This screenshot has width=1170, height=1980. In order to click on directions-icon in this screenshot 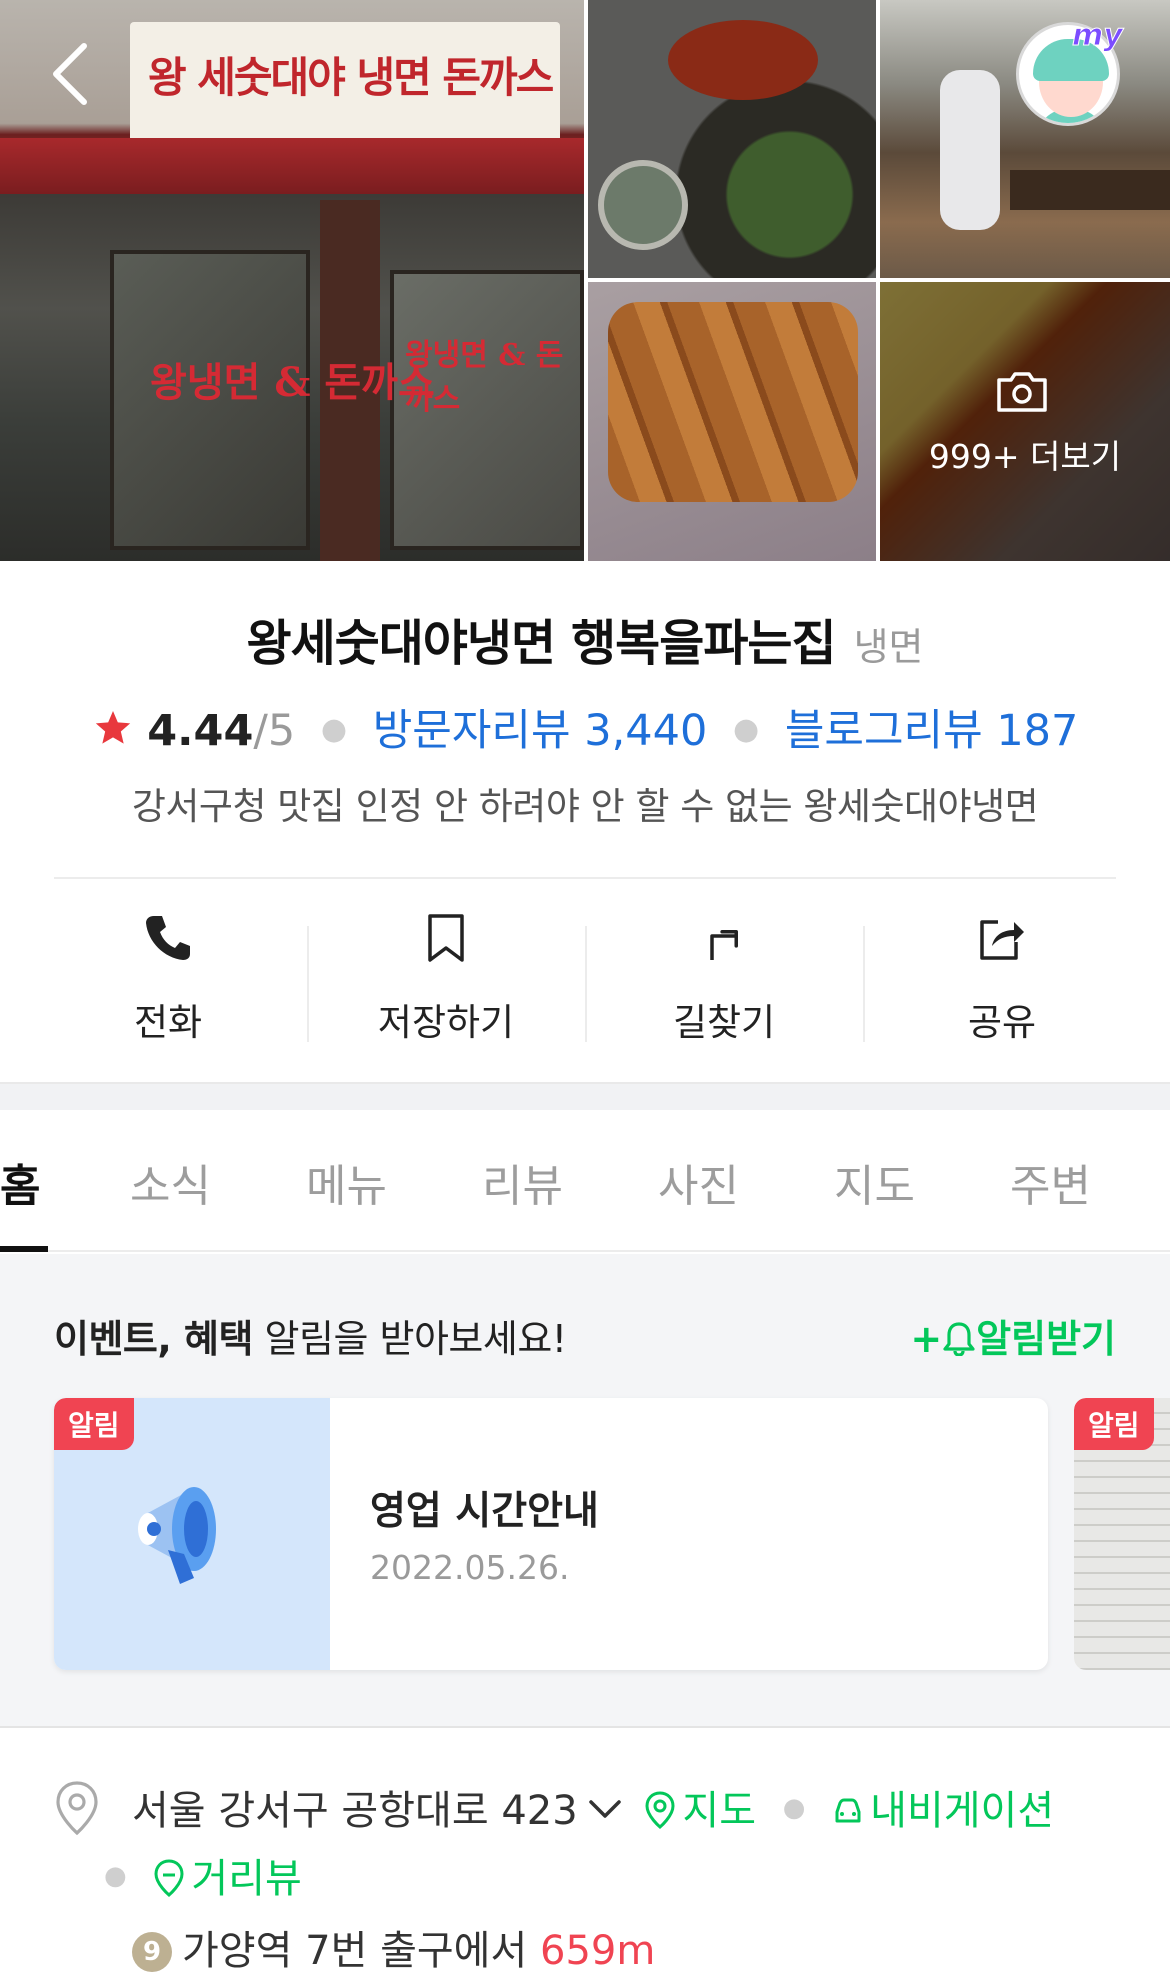, I will do `click(724, 945)`.